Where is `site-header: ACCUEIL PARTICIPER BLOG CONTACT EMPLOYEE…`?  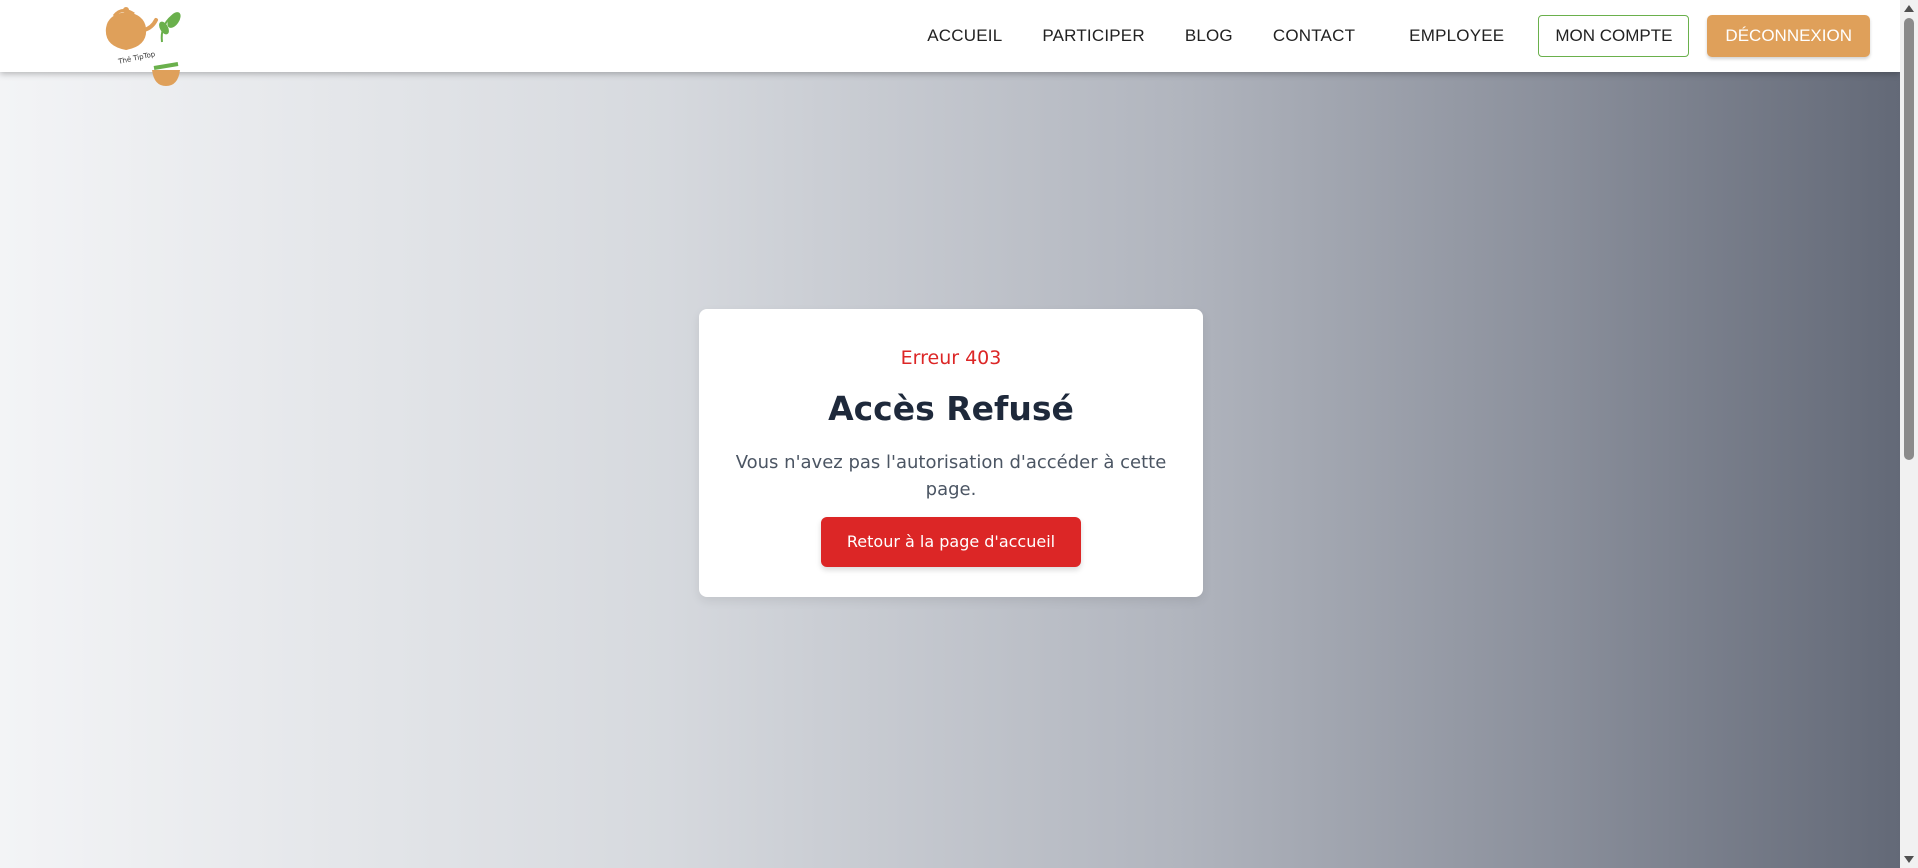 site-header: ACCUEIL PARTICIPER BLOG CONTACT EMPLOYEE… is located at coordinates (950, 36).